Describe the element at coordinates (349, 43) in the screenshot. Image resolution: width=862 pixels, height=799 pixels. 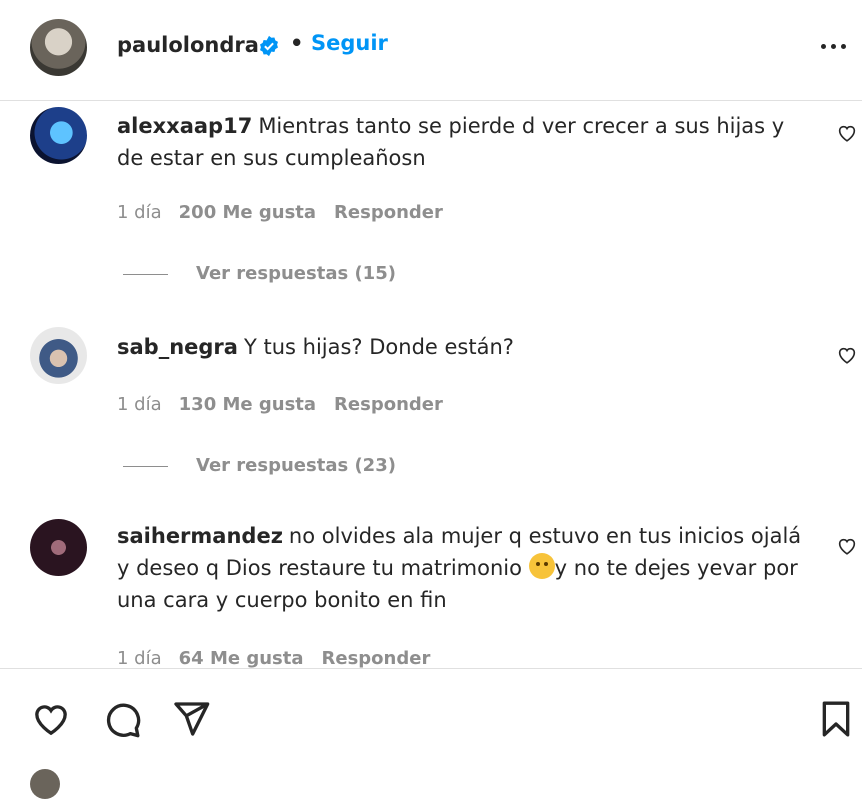
I see `follow-button: Seguir` at that location.